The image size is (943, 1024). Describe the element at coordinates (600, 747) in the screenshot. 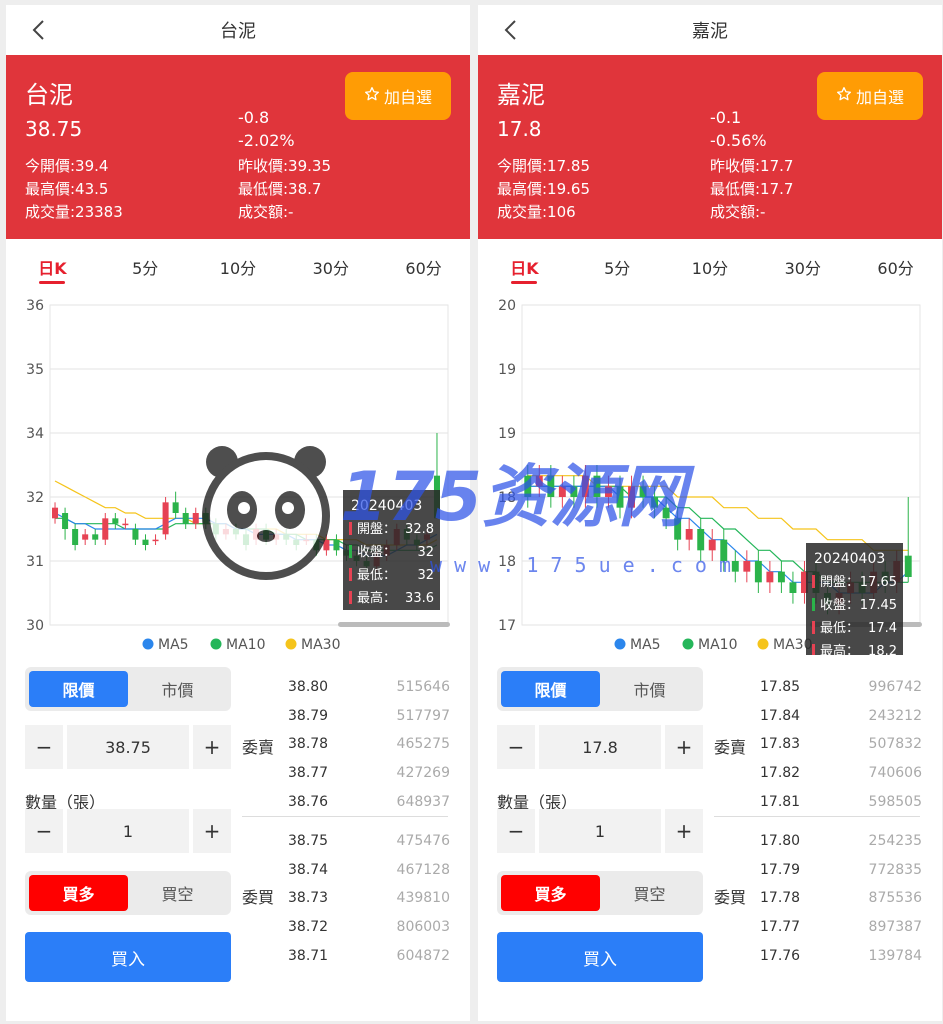

I see `price-input: 17.8` at that location.